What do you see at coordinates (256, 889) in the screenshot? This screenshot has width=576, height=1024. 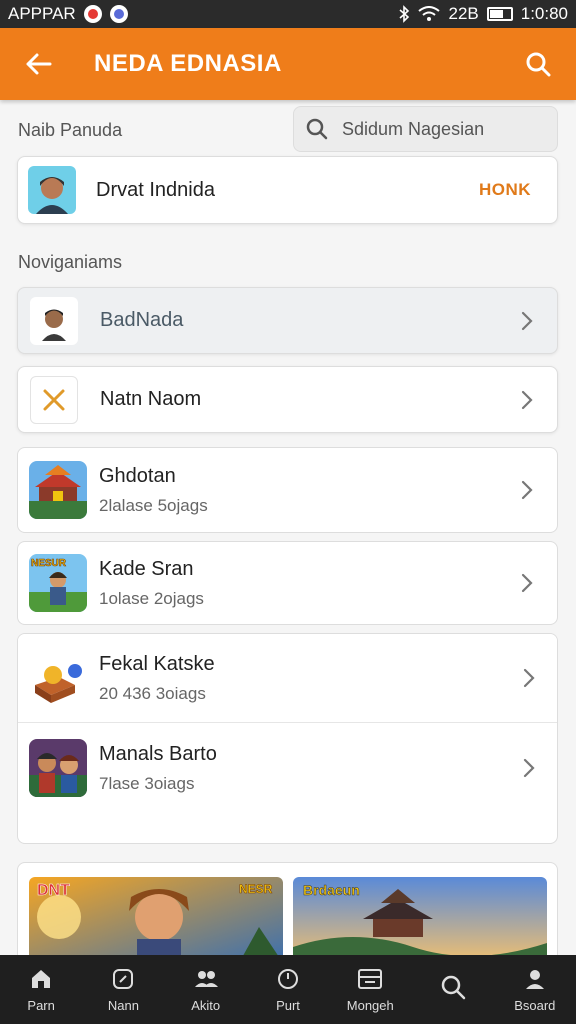 I see `banner-badge: NESR` at bounding box center [256, 889].